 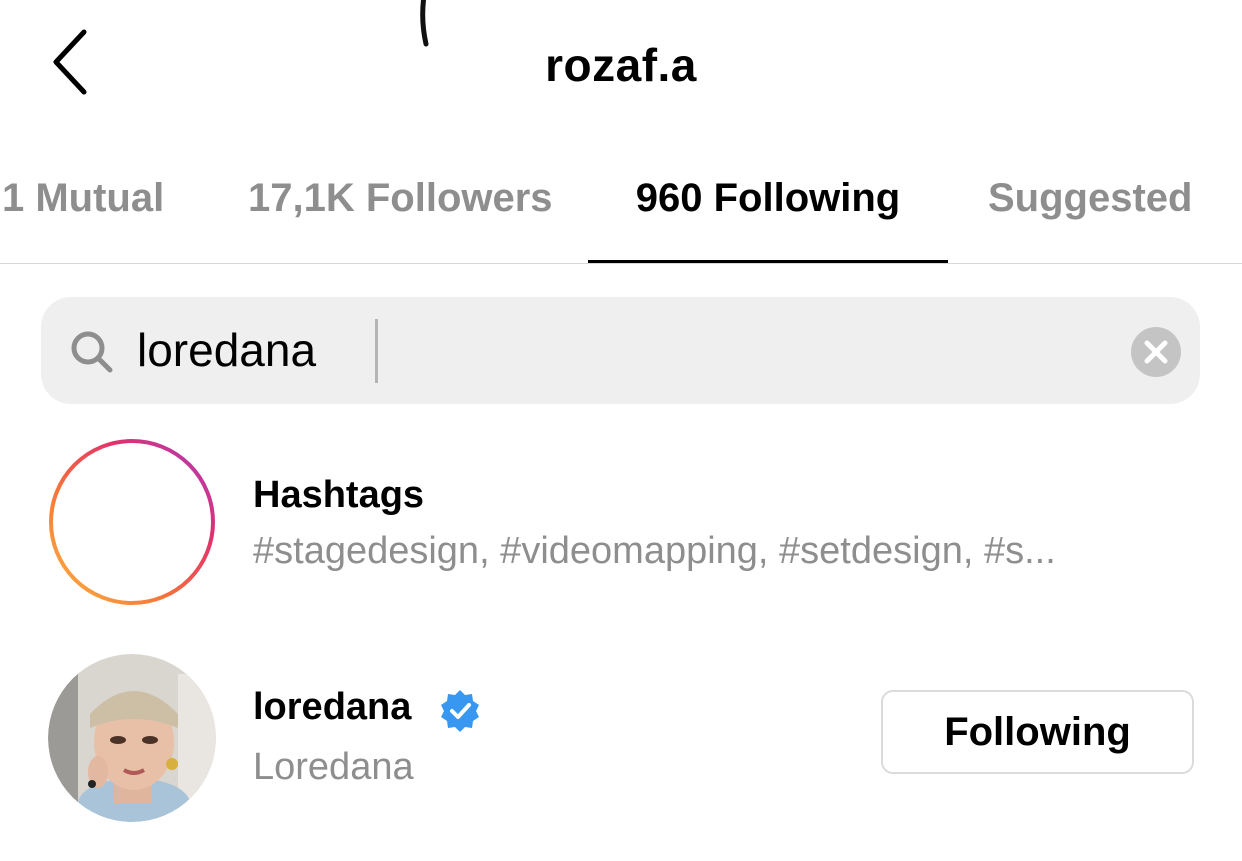 I want to click on search-bar, so click(x=620, y=350).